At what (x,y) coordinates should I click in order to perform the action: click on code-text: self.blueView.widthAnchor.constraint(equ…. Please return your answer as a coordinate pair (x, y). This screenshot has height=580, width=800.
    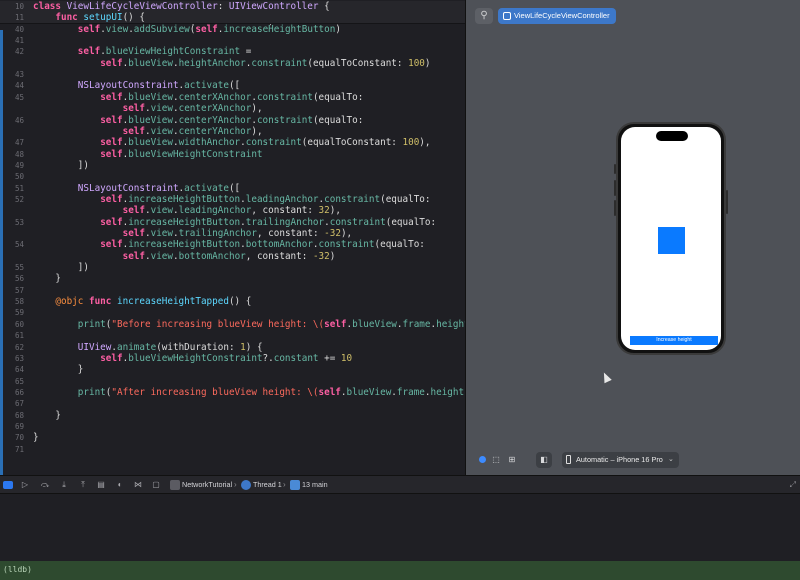
    Looking at the image, I should click on (265, 143).